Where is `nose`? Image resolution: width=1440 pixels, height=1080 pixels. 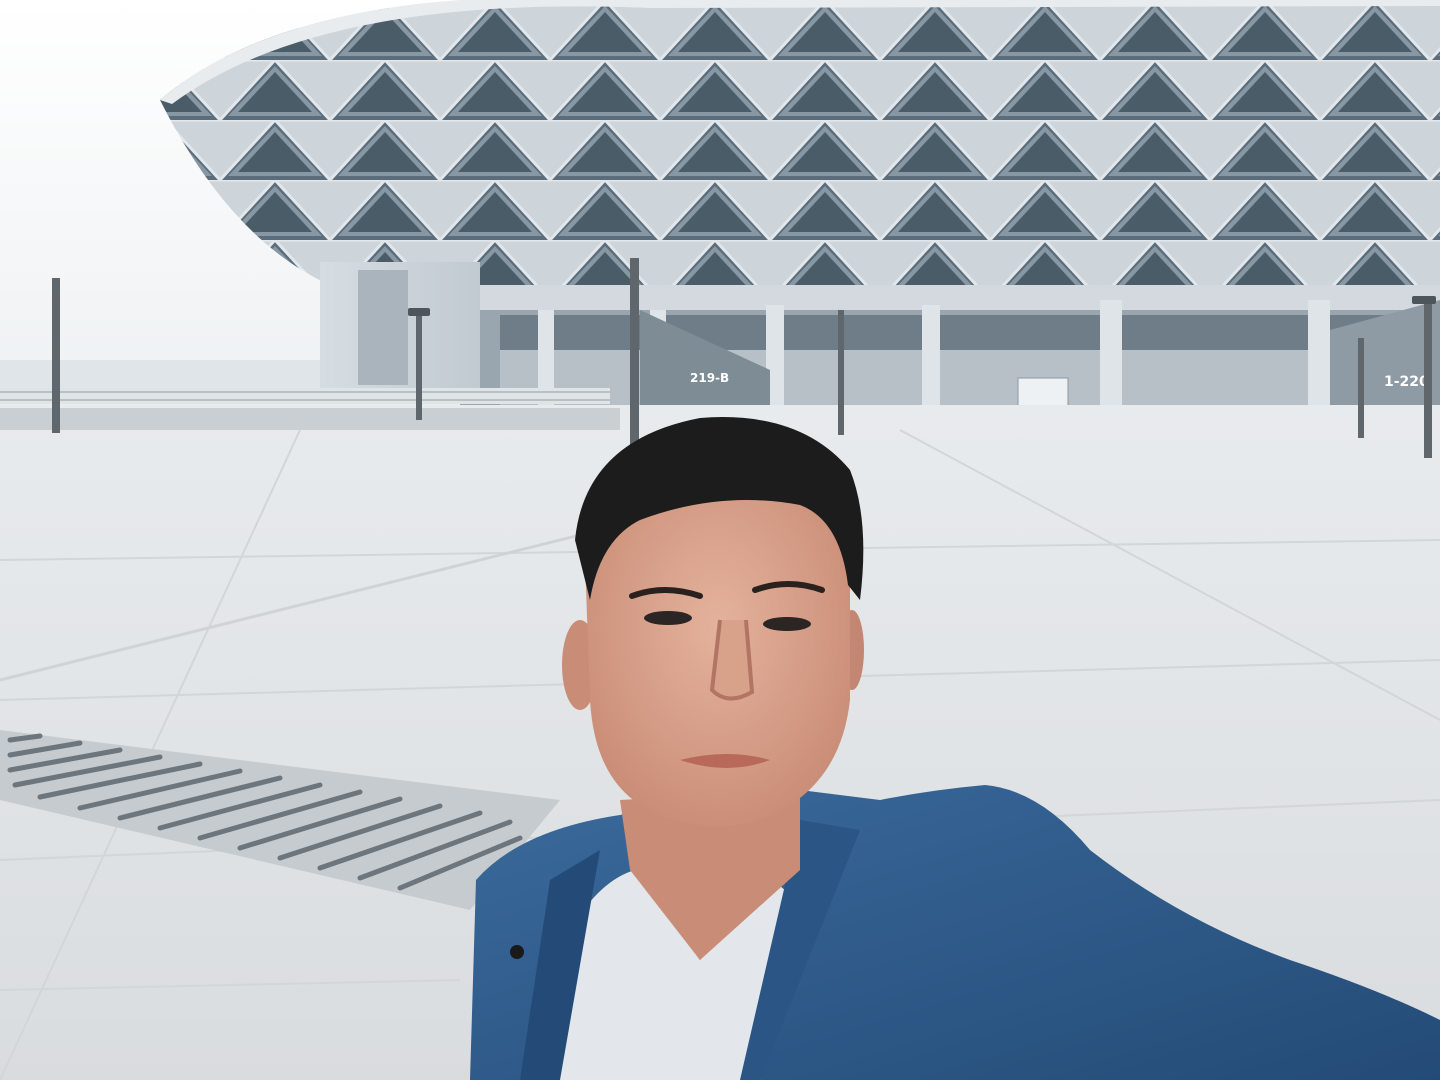
nose is located at coordinates (732, 660).